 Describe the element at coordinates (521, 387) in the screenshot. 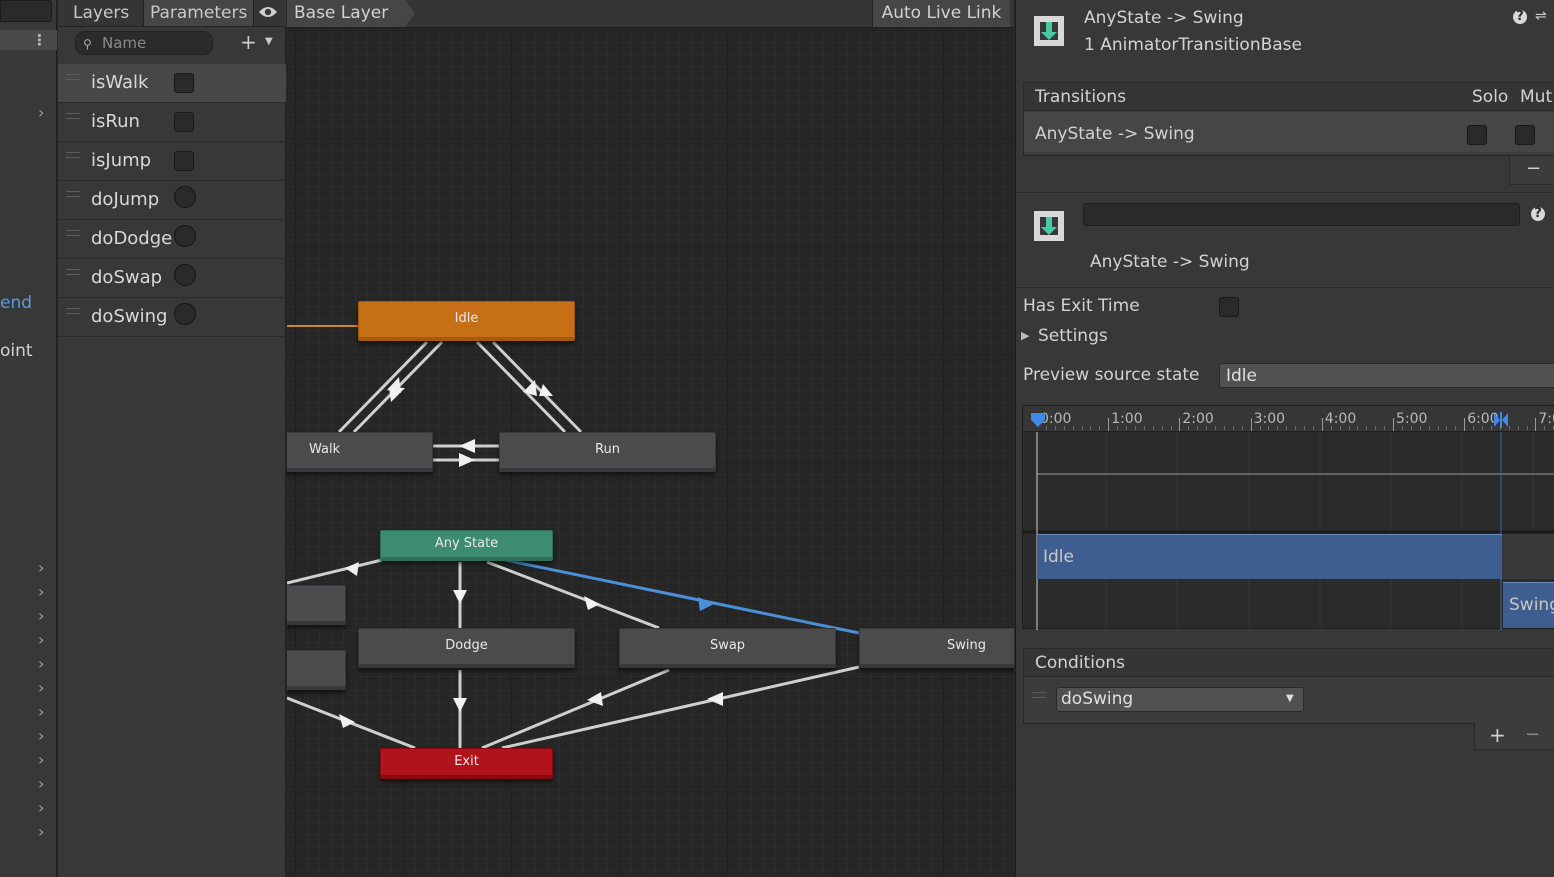

I see `transition-idle-run` at that location.